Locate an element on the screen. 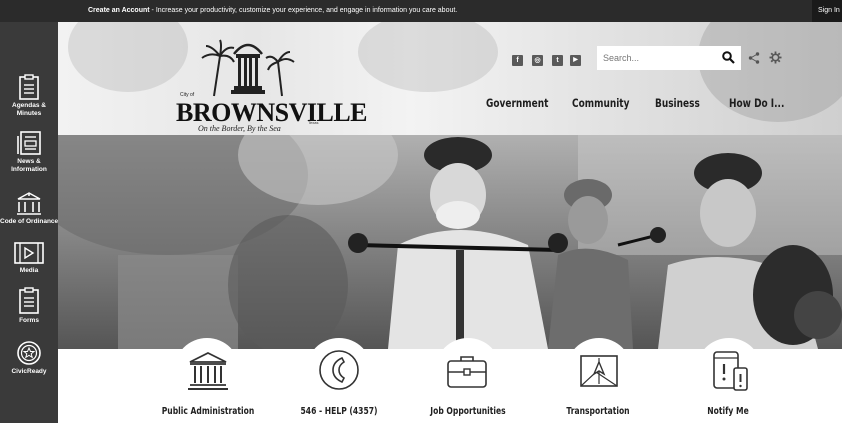 This screenshot has width=842, height=423. sidebar-item-civicready: CivicReady is located at coordinates (29, 358).